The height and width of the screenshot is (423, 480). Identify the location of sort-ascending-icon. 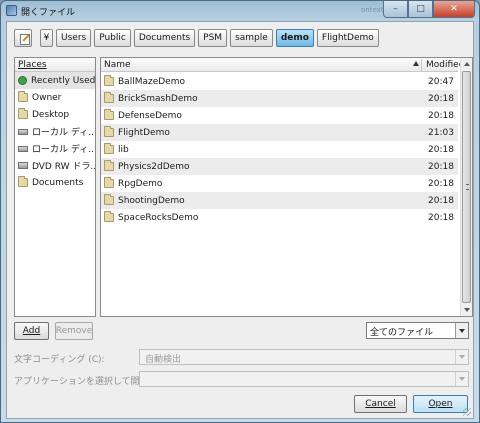
(416, 63).